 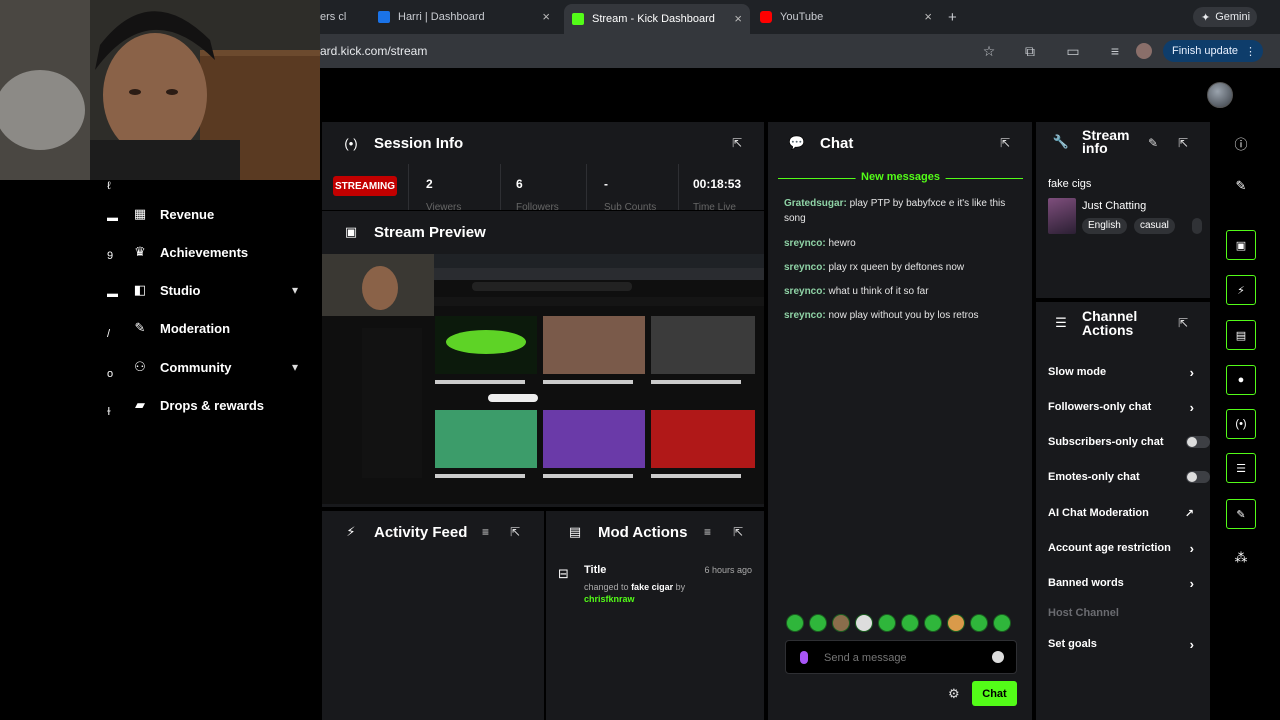 I want to click on tab-label: ers cl, so click(x=333, y=17).